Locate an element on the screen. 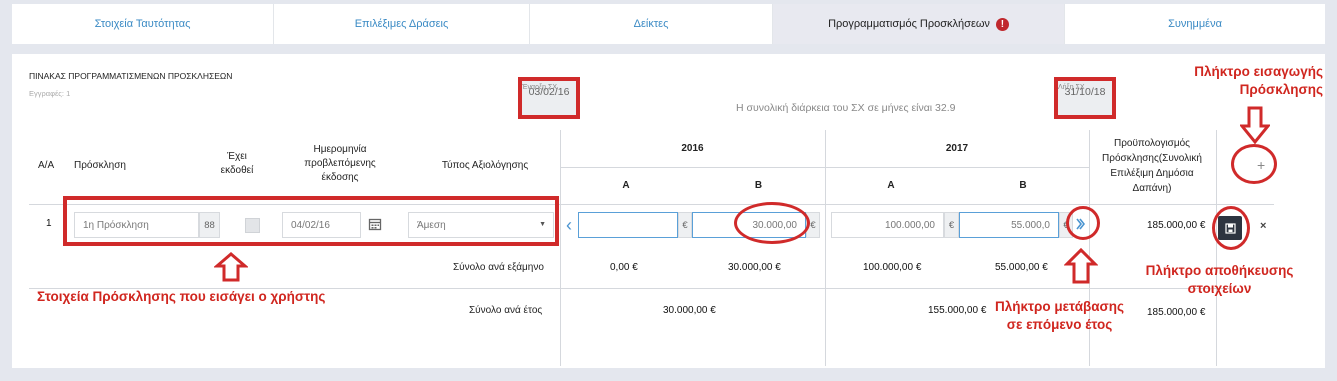 This screenshot has height=381, width=1337. tab-indicators: Δείκτες is located at coordinates (651, 24).